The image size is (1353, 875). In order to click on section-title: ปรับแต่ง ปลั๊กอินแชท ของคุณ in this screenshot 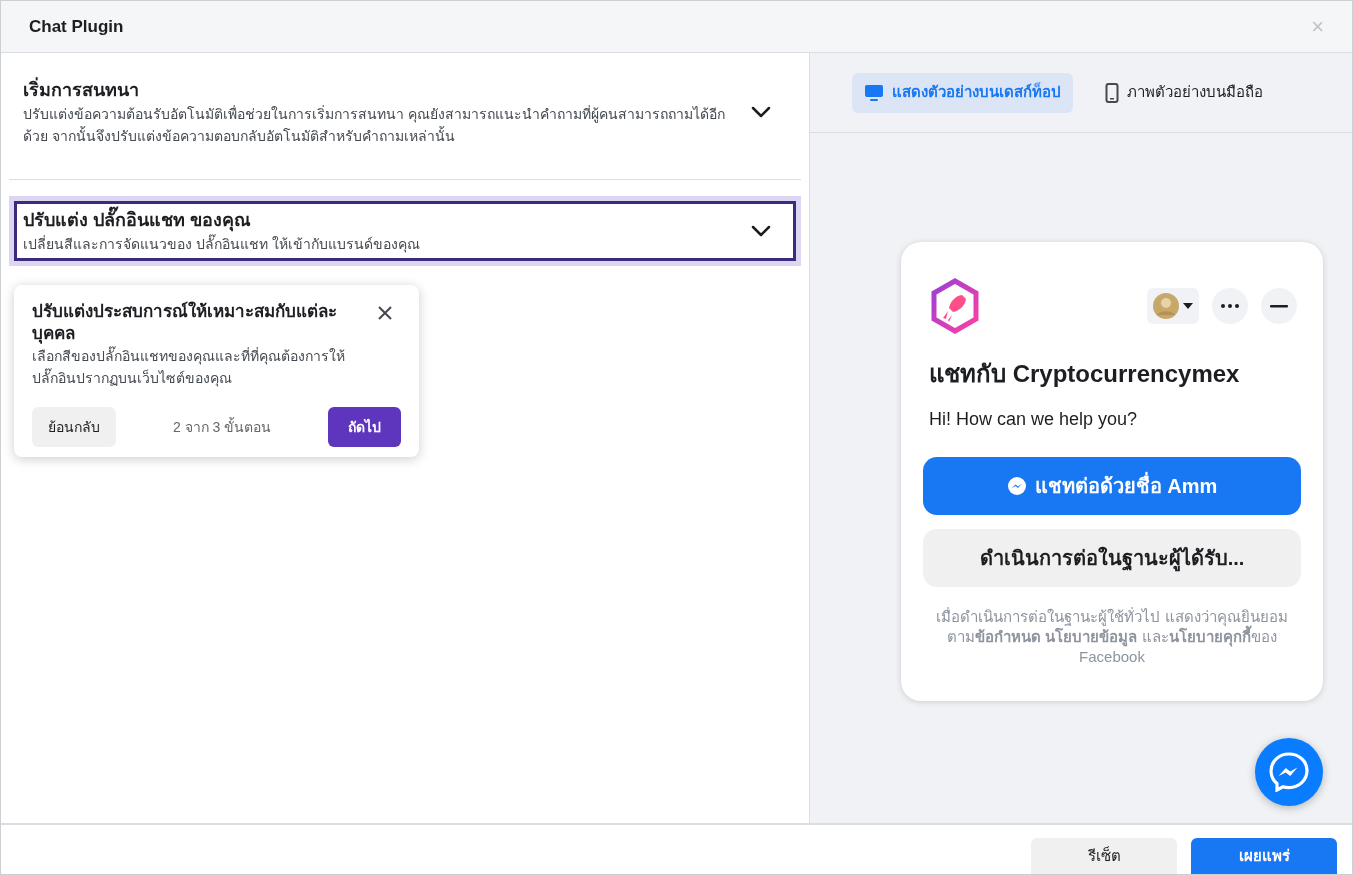, I will do `click(221, 220)`.